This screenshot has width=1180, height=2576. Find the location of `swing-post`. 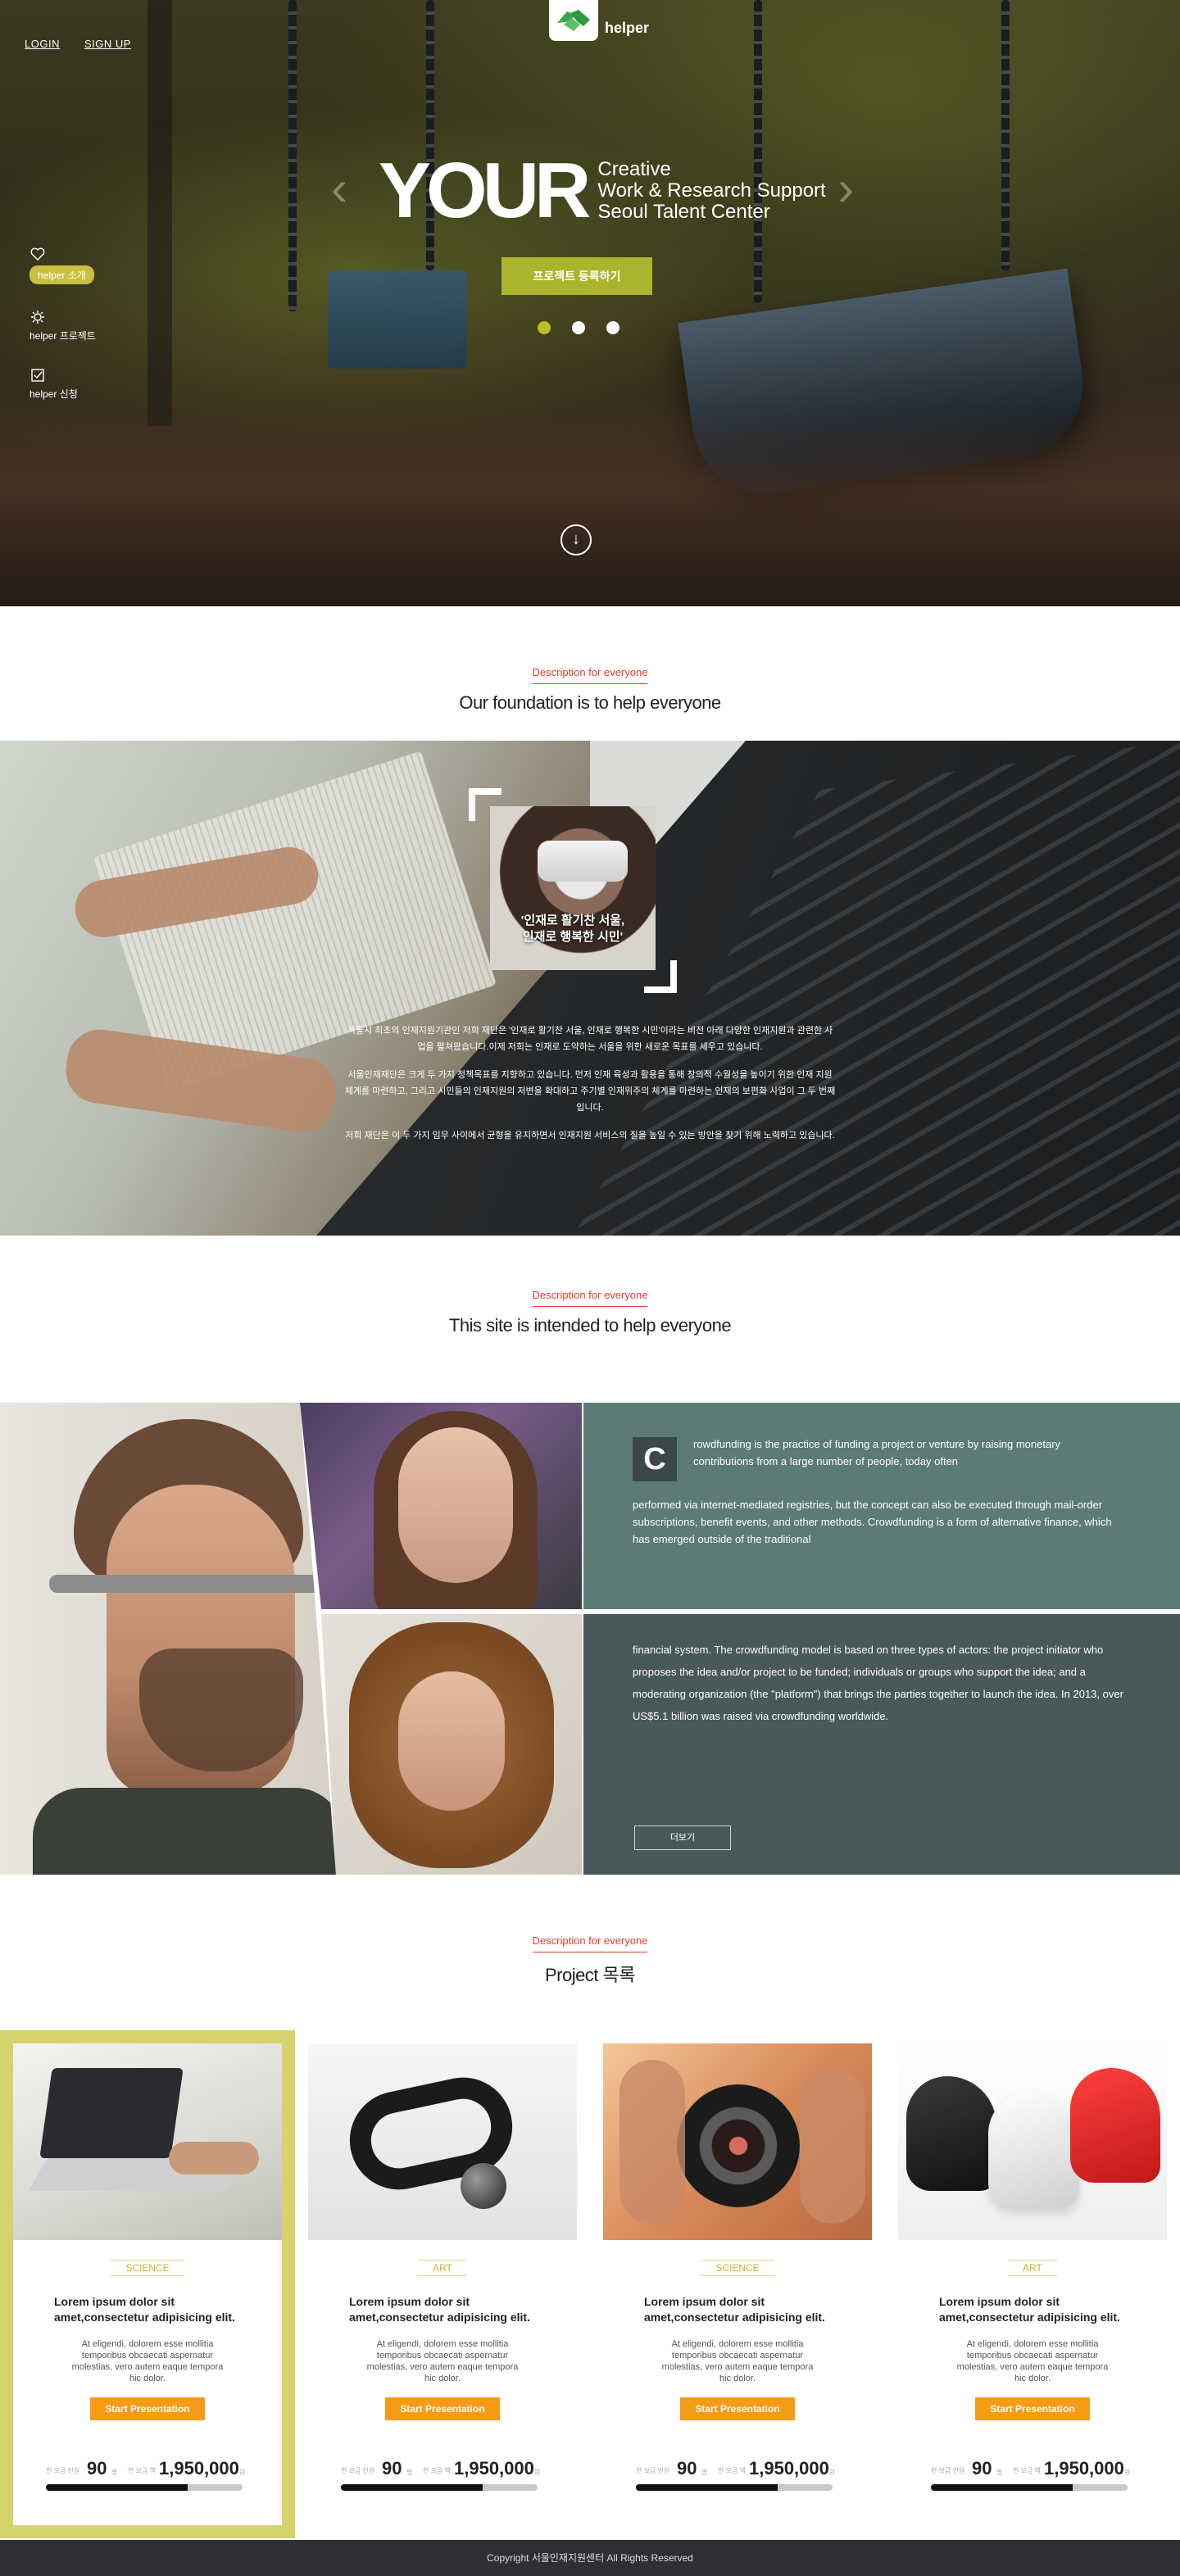

swing-post is located at coordinates (160, 213).